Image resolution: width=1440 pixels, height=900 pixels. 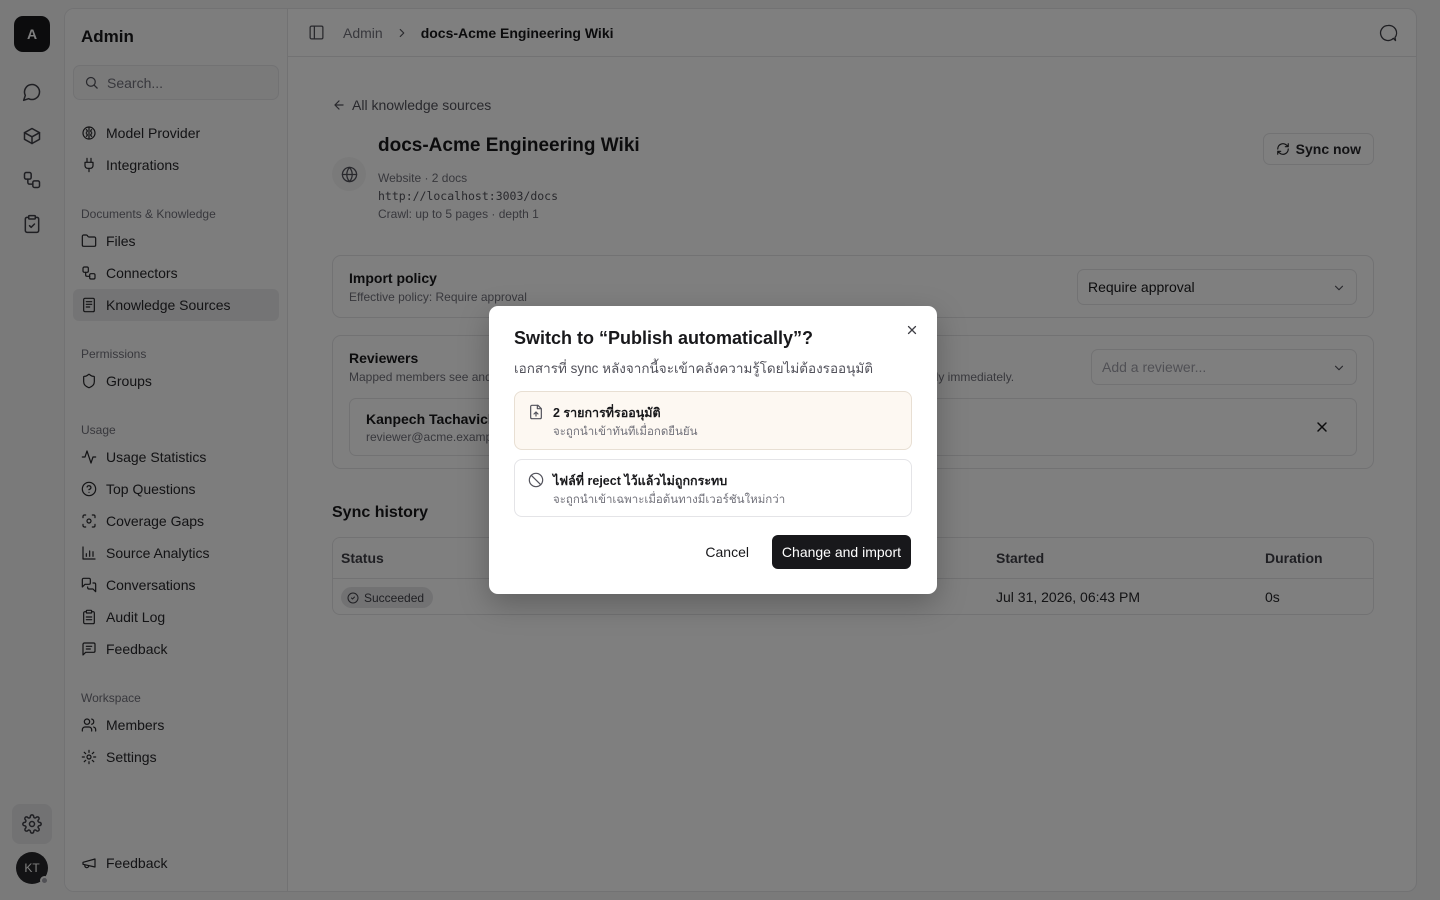 I want to click on cancel-button: Cancel, so click(x=727, y=552).